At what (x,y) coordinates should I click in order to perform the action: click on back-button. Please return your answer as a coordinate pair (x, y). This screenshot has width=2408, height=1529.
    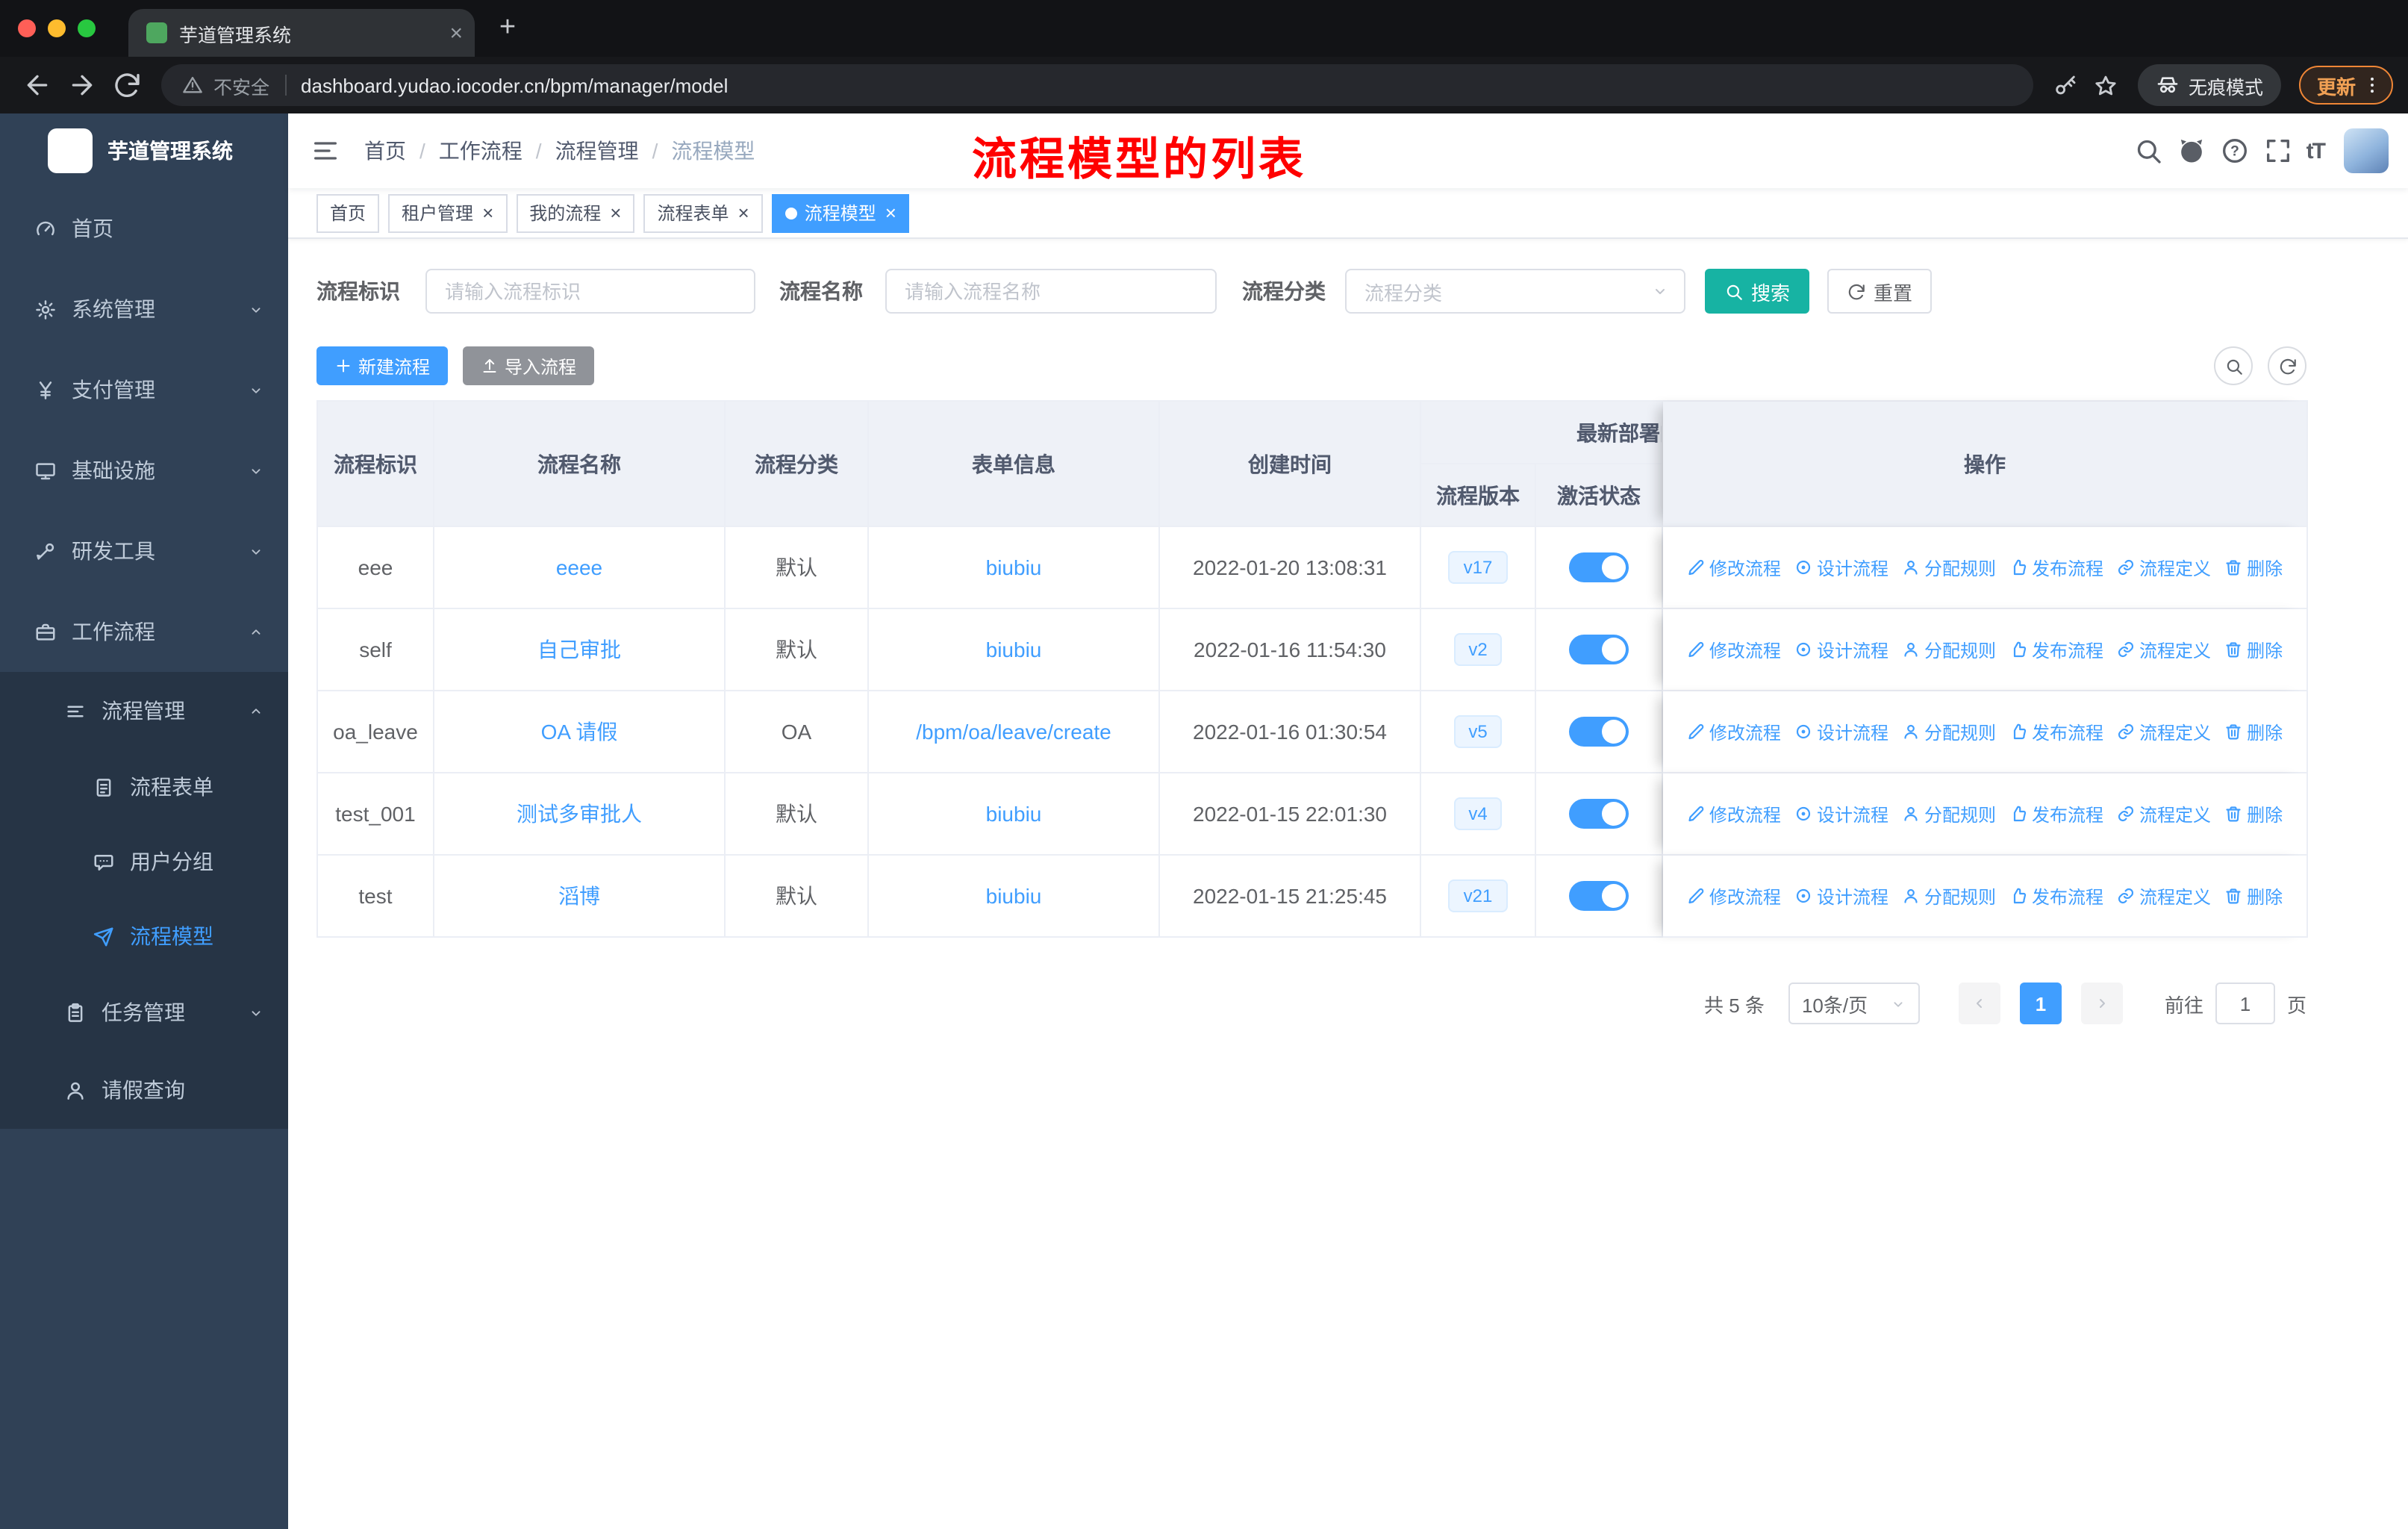
    Looking at the image, I should click on (37, 85).